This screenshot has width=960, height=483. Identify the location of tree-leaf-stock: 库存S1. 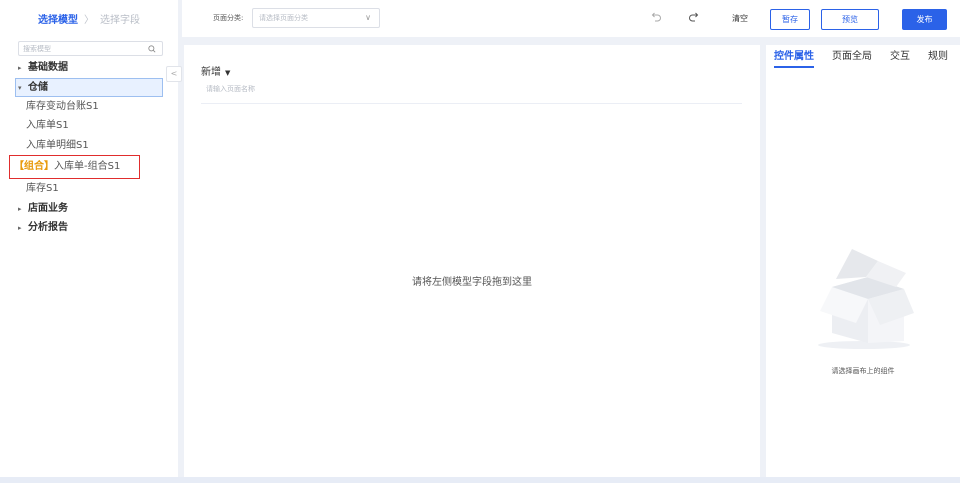
(89, 189).